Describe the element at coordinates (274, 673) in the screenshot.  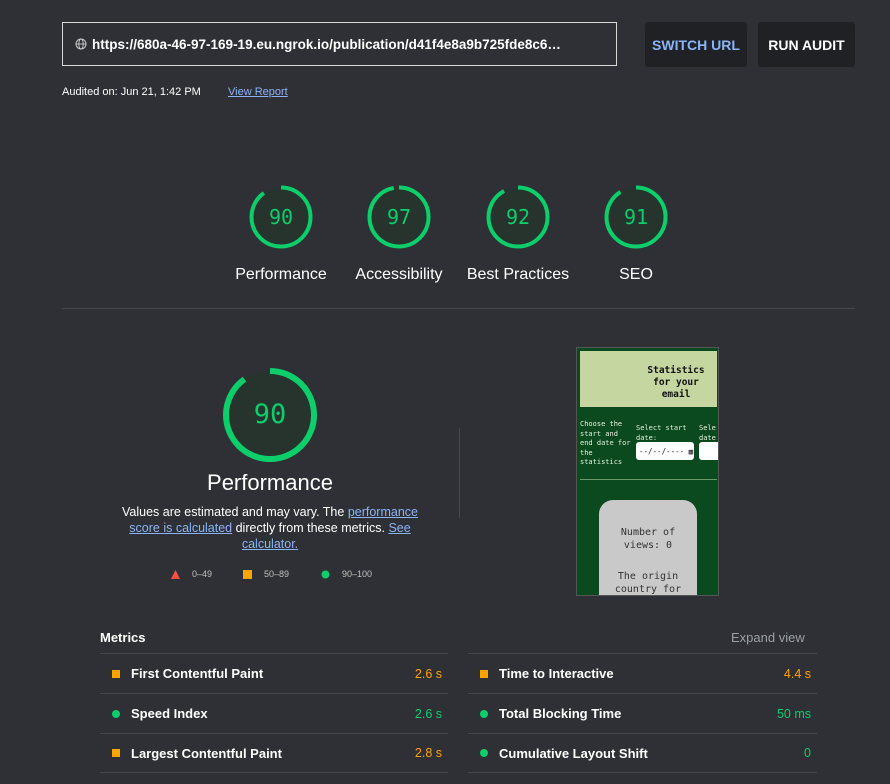
I see `metric-first-contentful-paint: First Contentful Paint 2.6 s` at that location.